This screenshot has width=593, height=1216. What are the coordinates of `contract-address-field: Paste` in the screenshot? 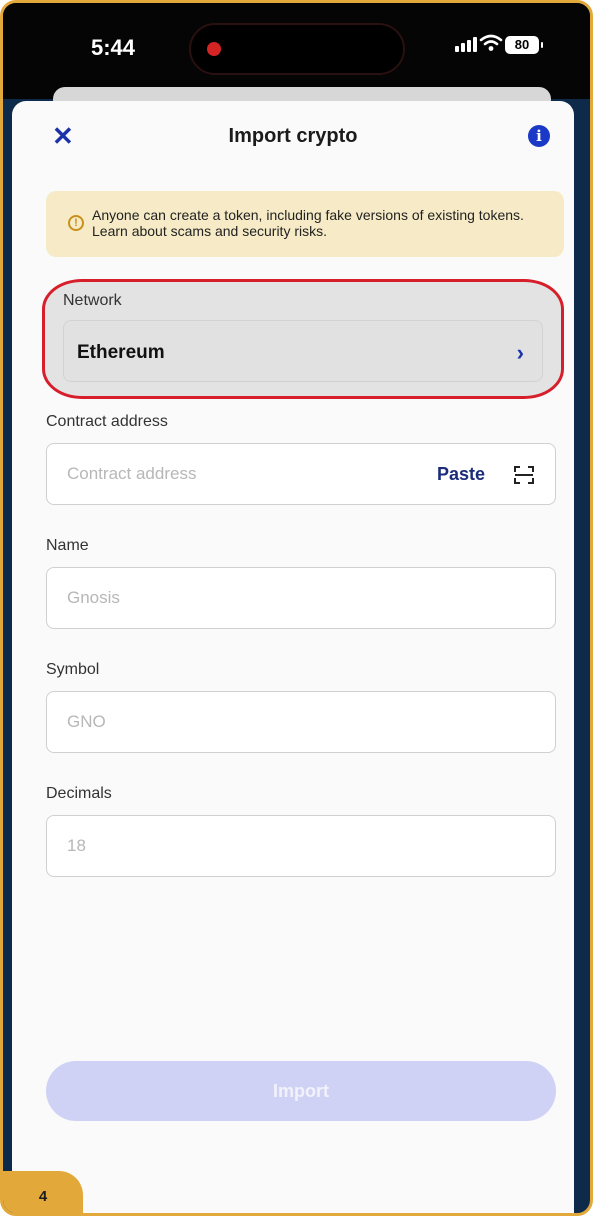 It's located at (301, 474).